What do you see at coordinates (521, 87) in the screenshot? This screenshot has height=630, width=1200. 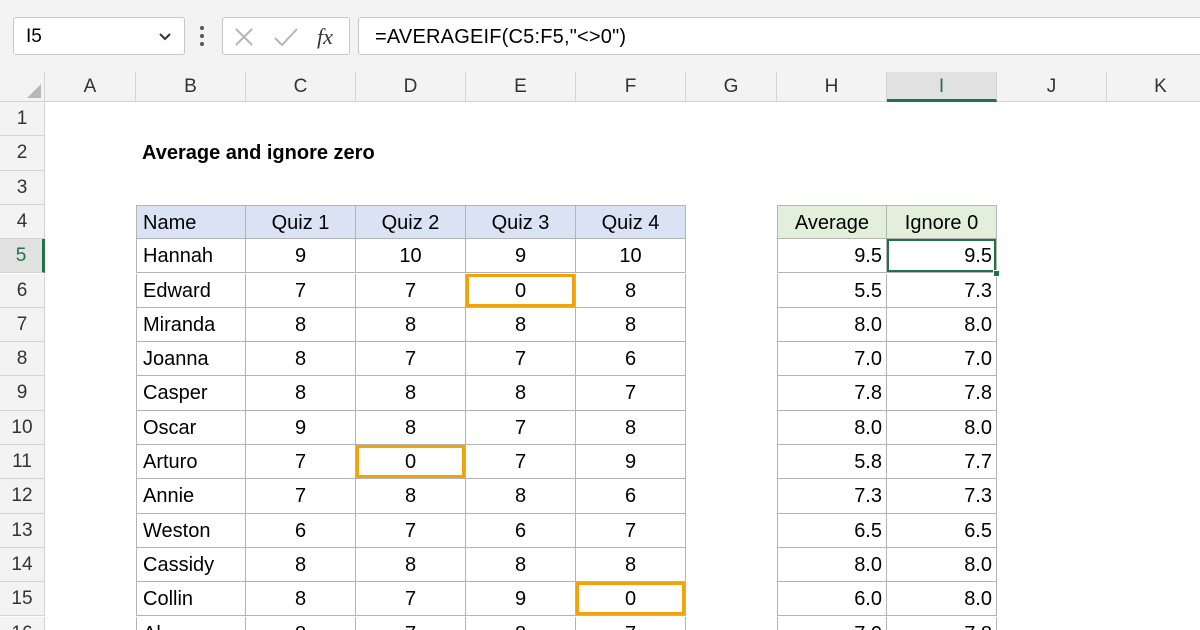 I see `column-header-e: E` at bounding box center [521, 87].